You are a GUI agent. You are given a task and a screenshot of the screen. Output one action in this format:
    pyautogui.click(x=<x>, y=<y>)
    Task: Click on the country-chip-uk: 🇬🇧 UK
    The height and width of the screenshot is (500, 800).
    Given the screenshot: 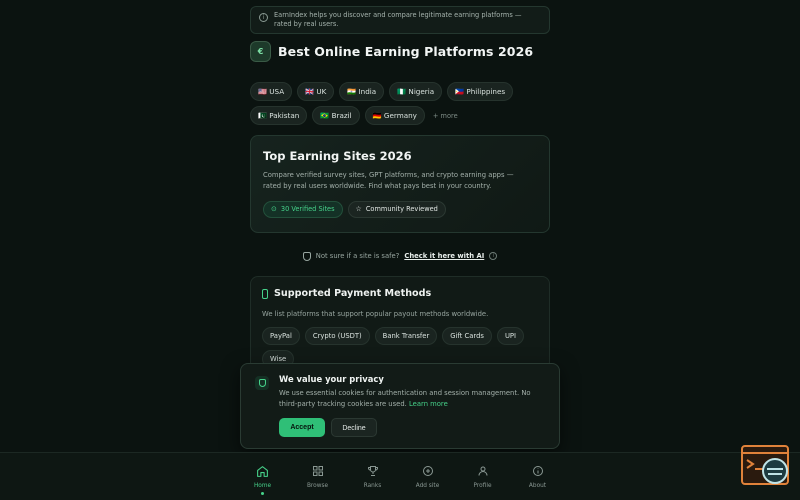 What is the action you would take?
    pyautogui.click(x=316, y=91)
    